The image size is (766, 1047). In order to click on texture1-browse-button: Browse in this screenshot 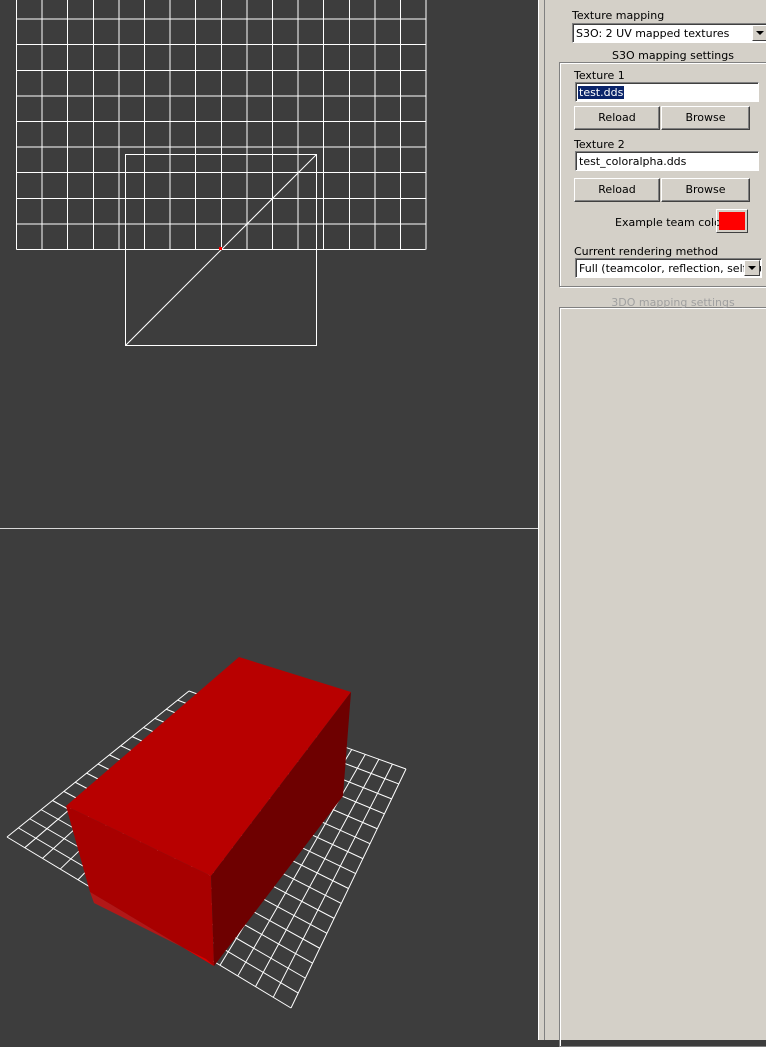, I will do `click(705, 118)`.